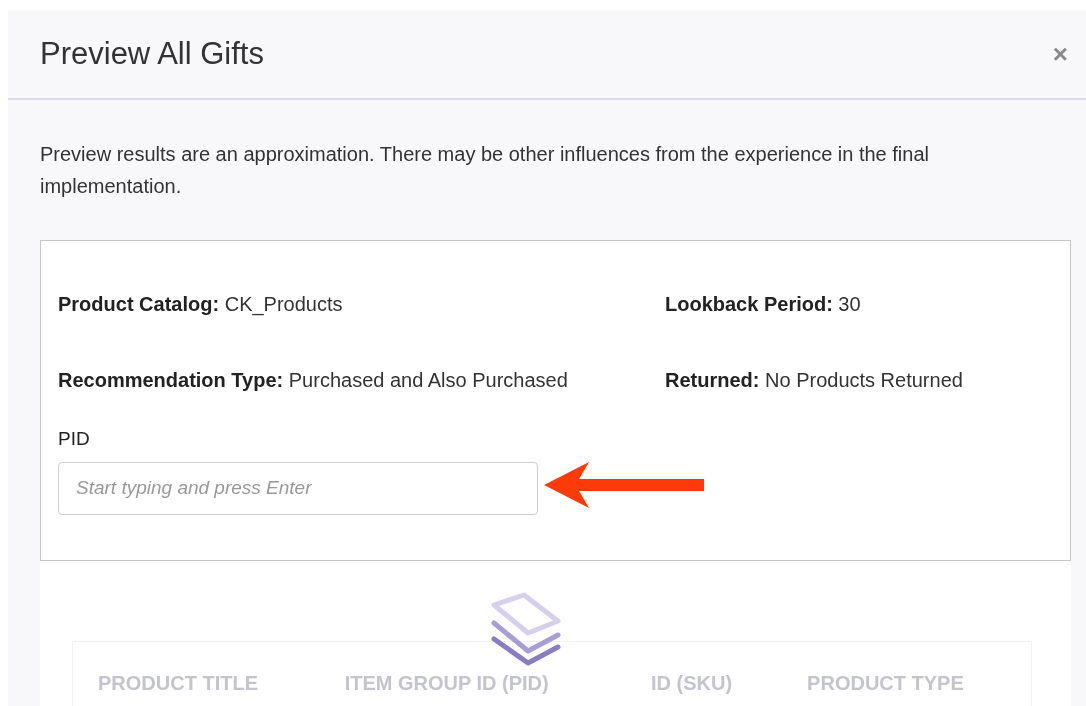 The height and width of the screenshot is (706, 1086). What do you see at coordinates (485, 170) in the screenshot?
I see `note-text: Preview results are an approximation. There may be other influences from the experience in the final implementation.` at bounding box center [485, 170].